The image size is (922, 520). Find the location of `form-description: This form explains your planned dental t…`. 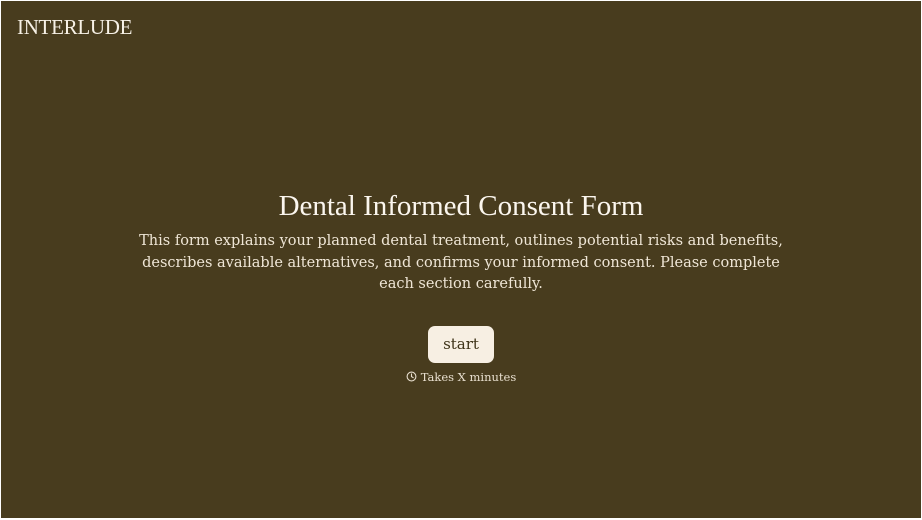

form-description: This form explains your planned dental t… is located at coordinates (461, 262).